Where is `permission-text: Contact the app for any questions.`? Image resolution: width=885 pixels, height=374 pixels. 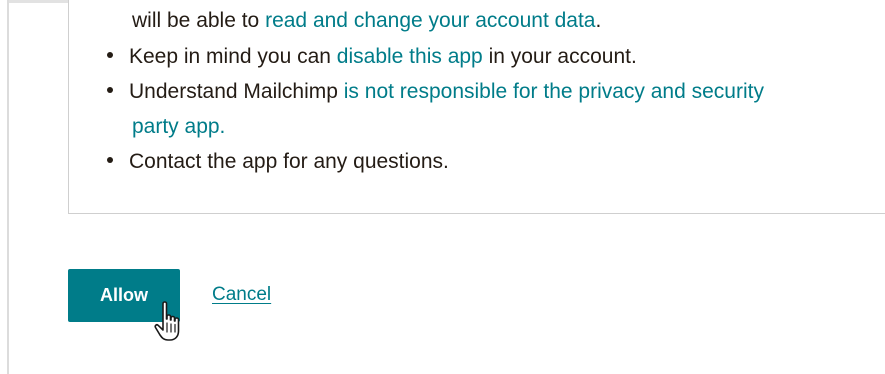
permission-text: Contact the app for any questions. is located at coordinates (289, 161).